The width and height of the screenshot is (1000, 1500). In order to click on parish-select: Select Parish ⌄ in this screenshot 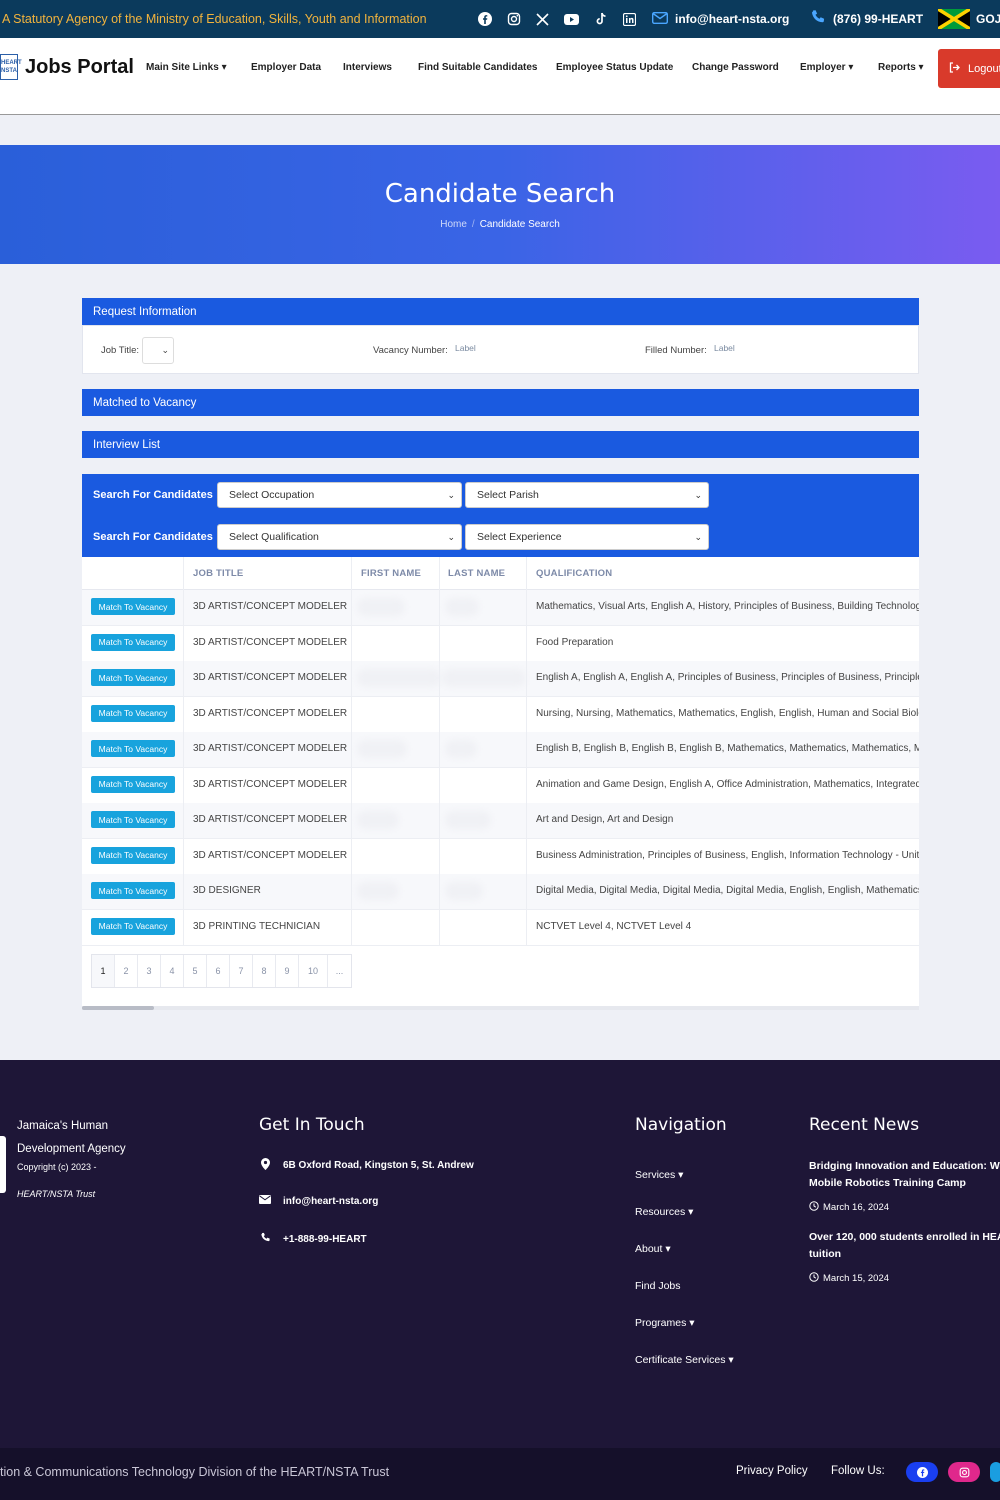, I will do `click(587, 495)`.